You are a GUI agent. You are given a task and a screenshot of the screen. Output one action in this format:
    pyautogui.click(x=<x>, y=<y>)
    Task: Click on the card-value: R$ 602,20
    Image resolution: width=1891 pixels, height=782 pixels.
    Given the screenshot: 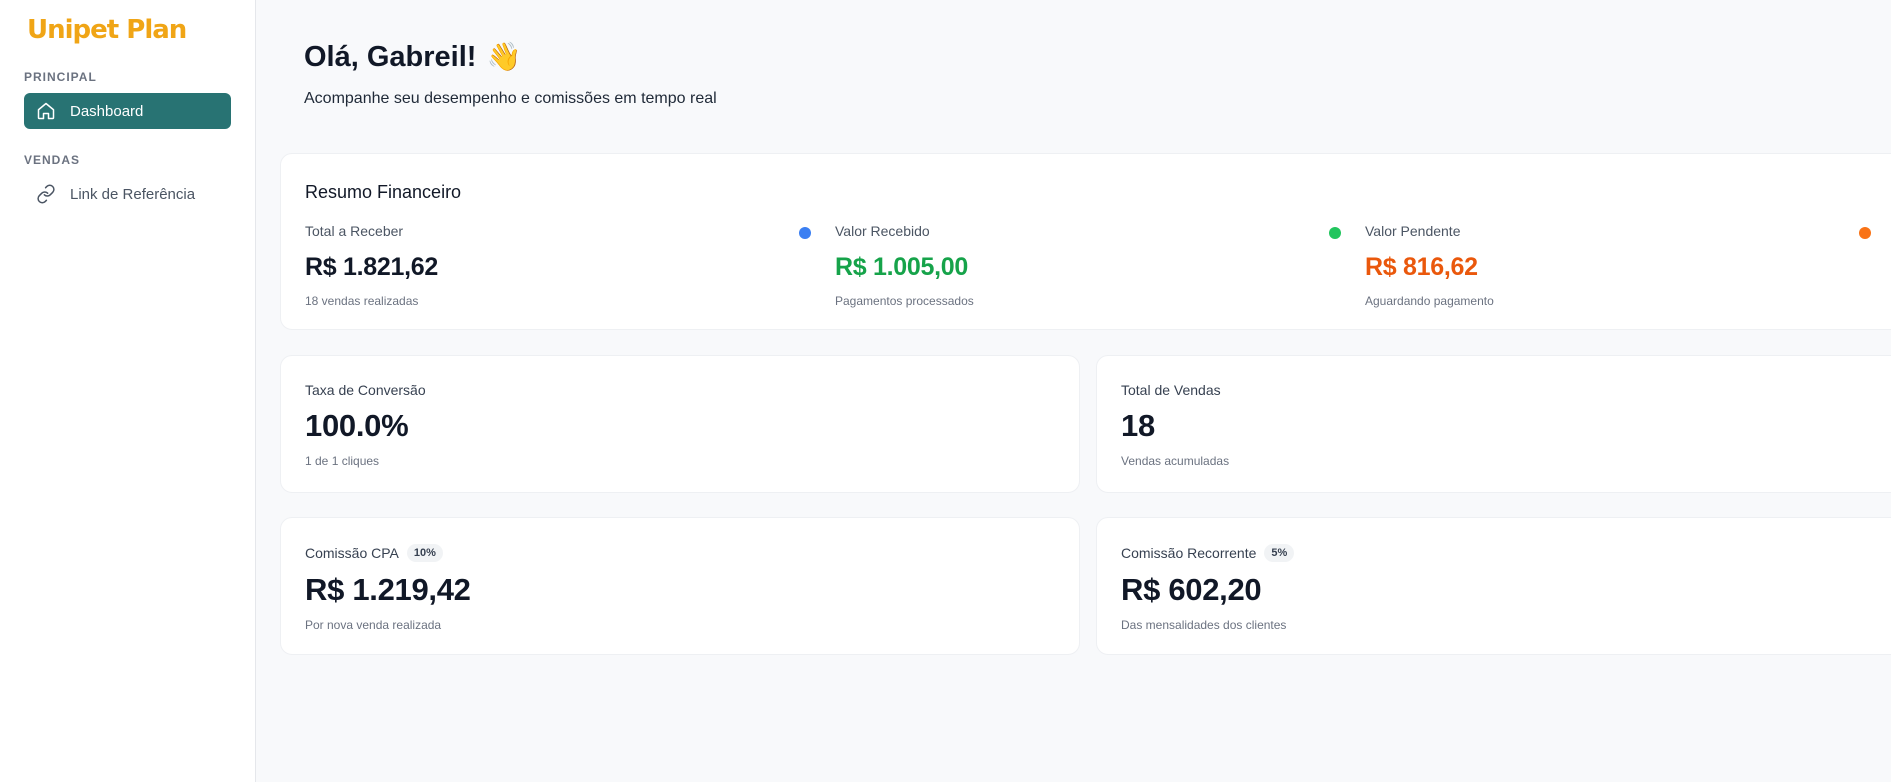 What is the action you would take?
    pyautogui.click(x=1191, y=589)
    